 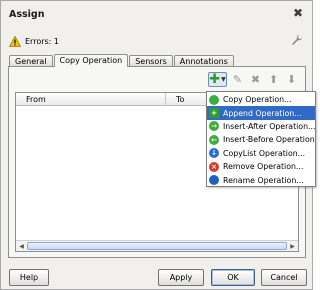 What do you see at coordinates (291, 79) in the screenshot?
I see `move-down-icon: ⬇` at bounding box center [291, 79].